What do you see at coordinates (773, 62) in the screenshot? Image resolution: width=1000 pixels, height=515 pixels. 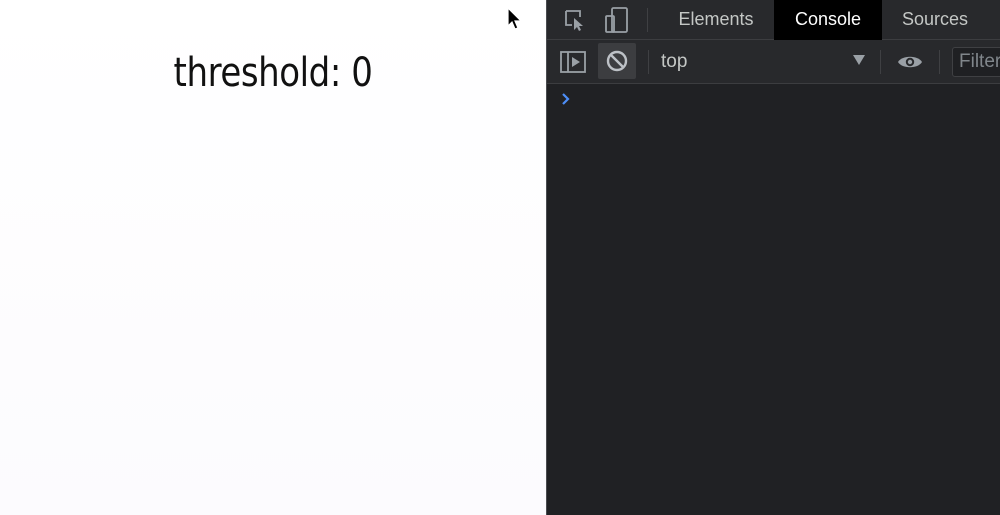 I see `console-toolbar: top Filter` at bounding box center [773, 62].